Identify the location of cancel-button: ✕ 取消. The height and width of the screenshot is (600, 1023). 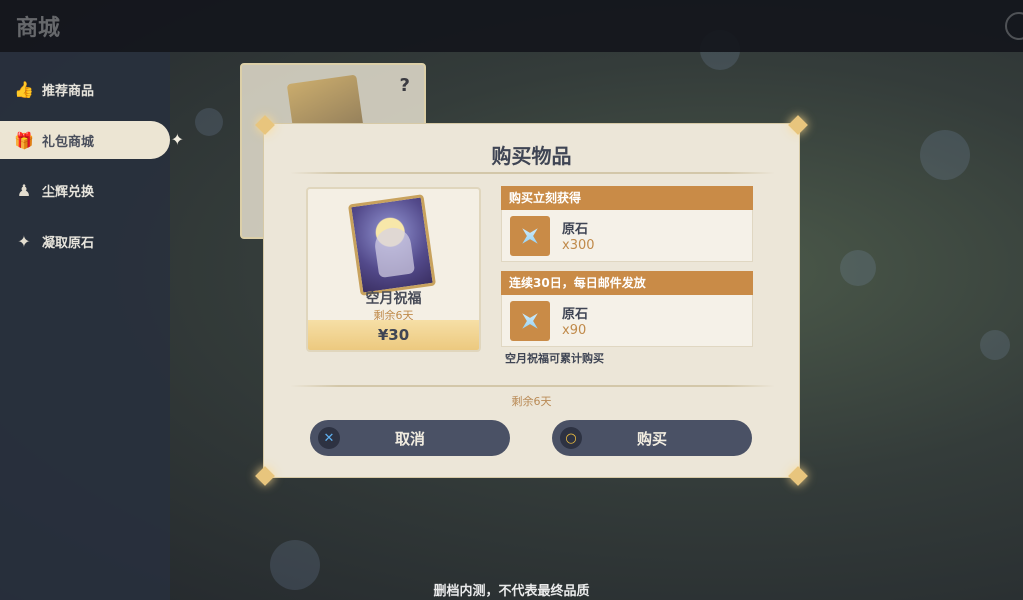
(410, 438).